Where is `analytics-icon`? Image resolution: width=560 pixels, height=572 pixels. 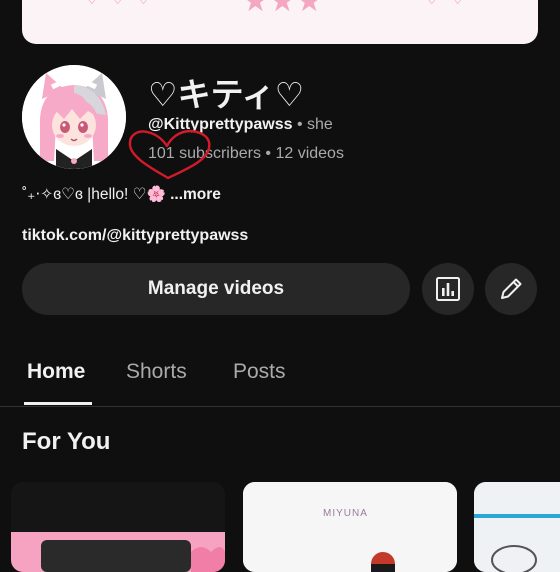 analytics-icon is located at coordinates (448, 289).